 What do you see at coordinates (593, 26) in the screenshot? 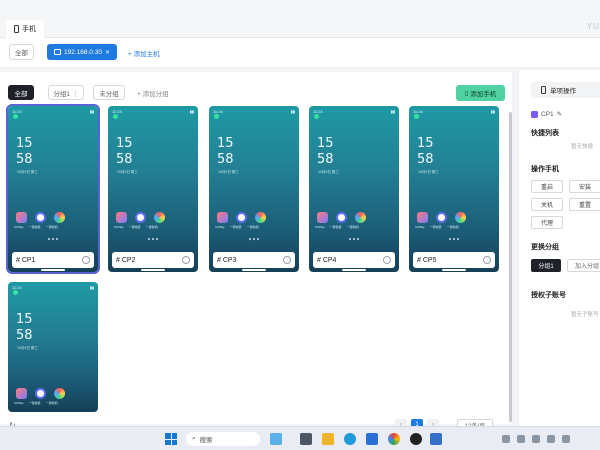
I see `brand-text: YU` at bounding box center [593, 26].